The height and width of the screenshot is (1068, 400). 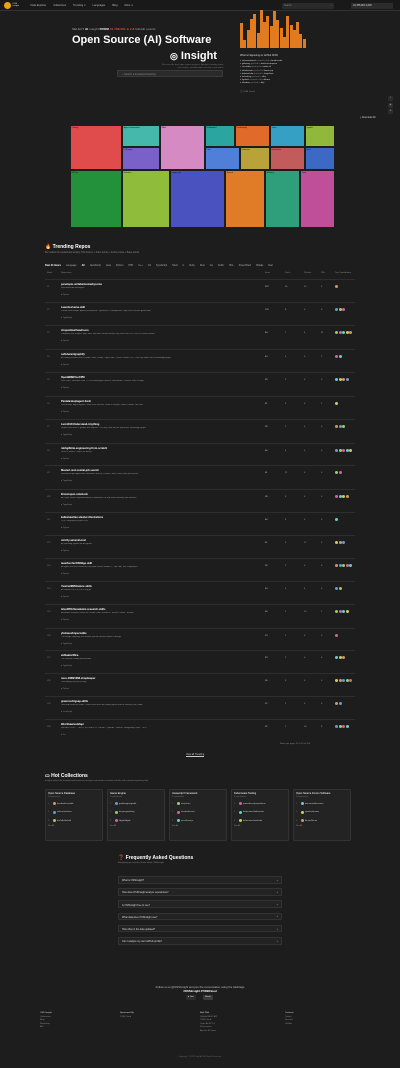 What do you see at coordinates (390, 111) in the screenshot?
I see `settings-icon: ⚙` at bounding box center [390, 111].